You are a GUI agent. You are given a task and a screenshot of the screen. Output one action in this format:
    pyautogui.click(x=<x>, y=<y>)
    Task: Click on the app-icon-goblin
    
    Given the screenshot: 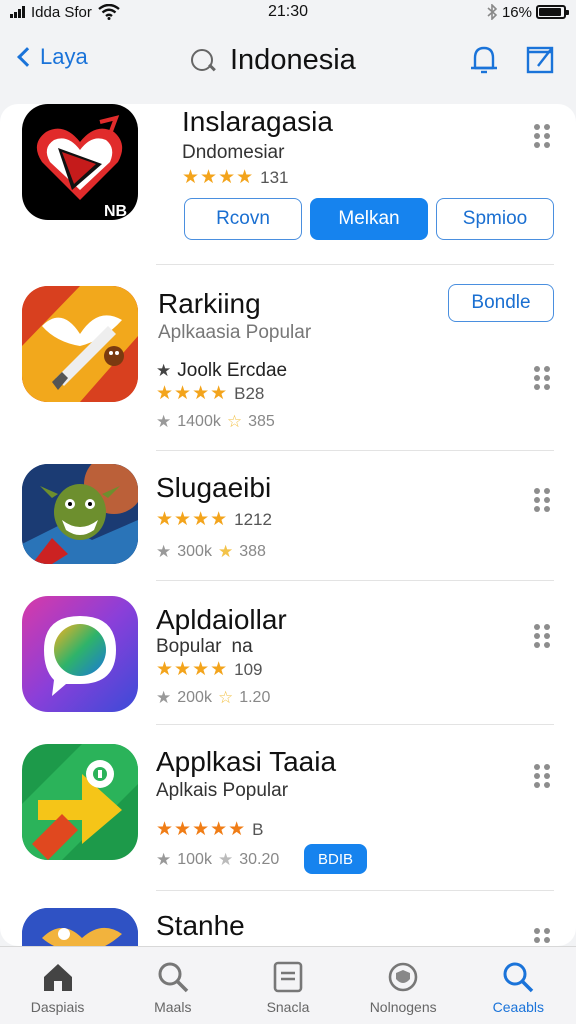 What is the action you would take?
    pyautogui.click(x=80, y=514)
    